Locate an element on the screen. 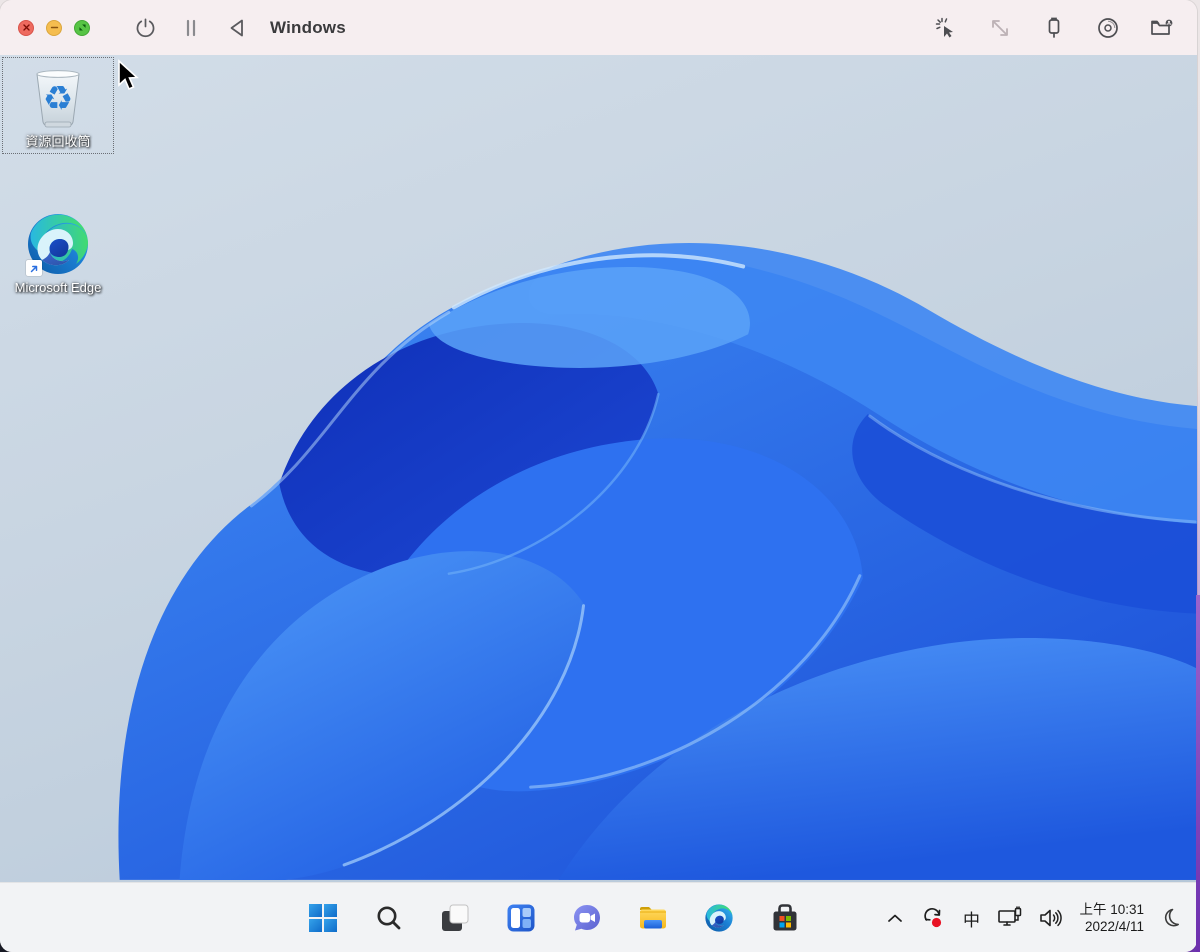 The width and height of the screenshot is (1200, 952). power-button is located at coordinates (145, 28).